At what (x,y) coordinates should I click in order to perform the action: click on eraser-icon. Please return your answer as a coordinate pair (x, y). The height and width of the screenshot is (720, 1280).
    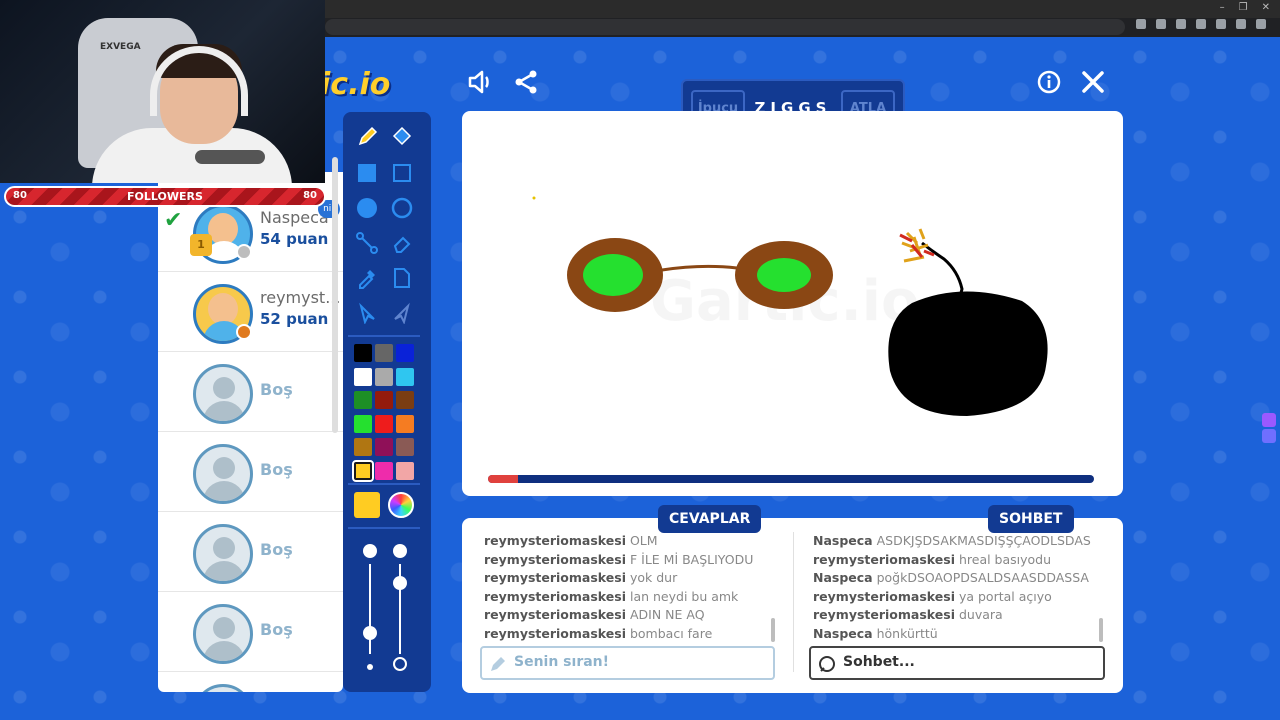
    Looking at the image, I should click on (402, 243).